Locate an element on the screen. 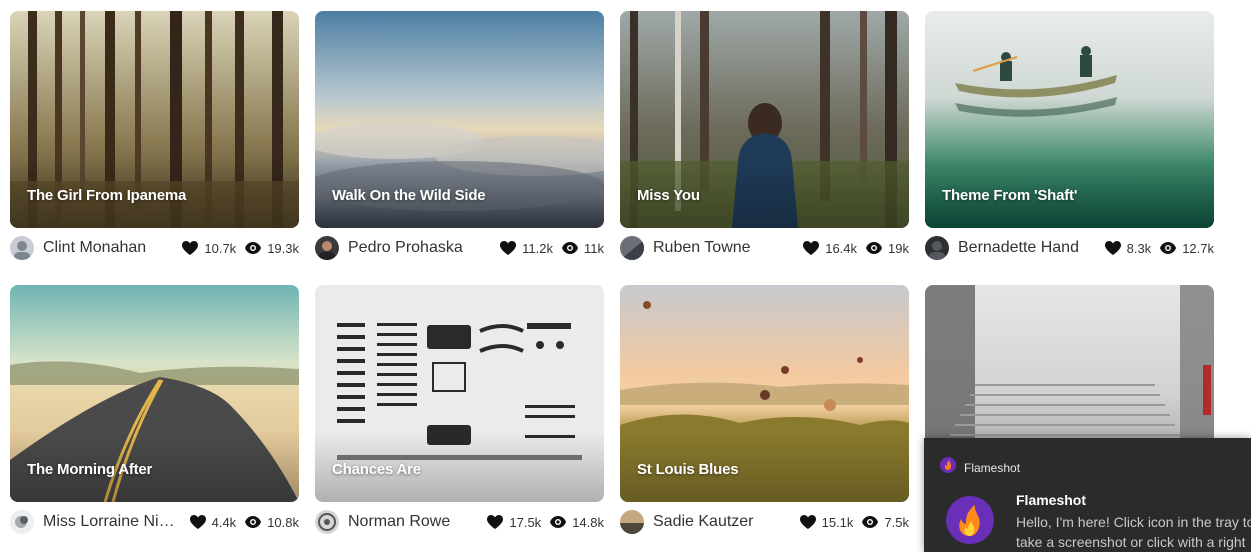 This screenshot has width=1251, height=552. view-count: 19.3k is located at coordinates (283, 248).